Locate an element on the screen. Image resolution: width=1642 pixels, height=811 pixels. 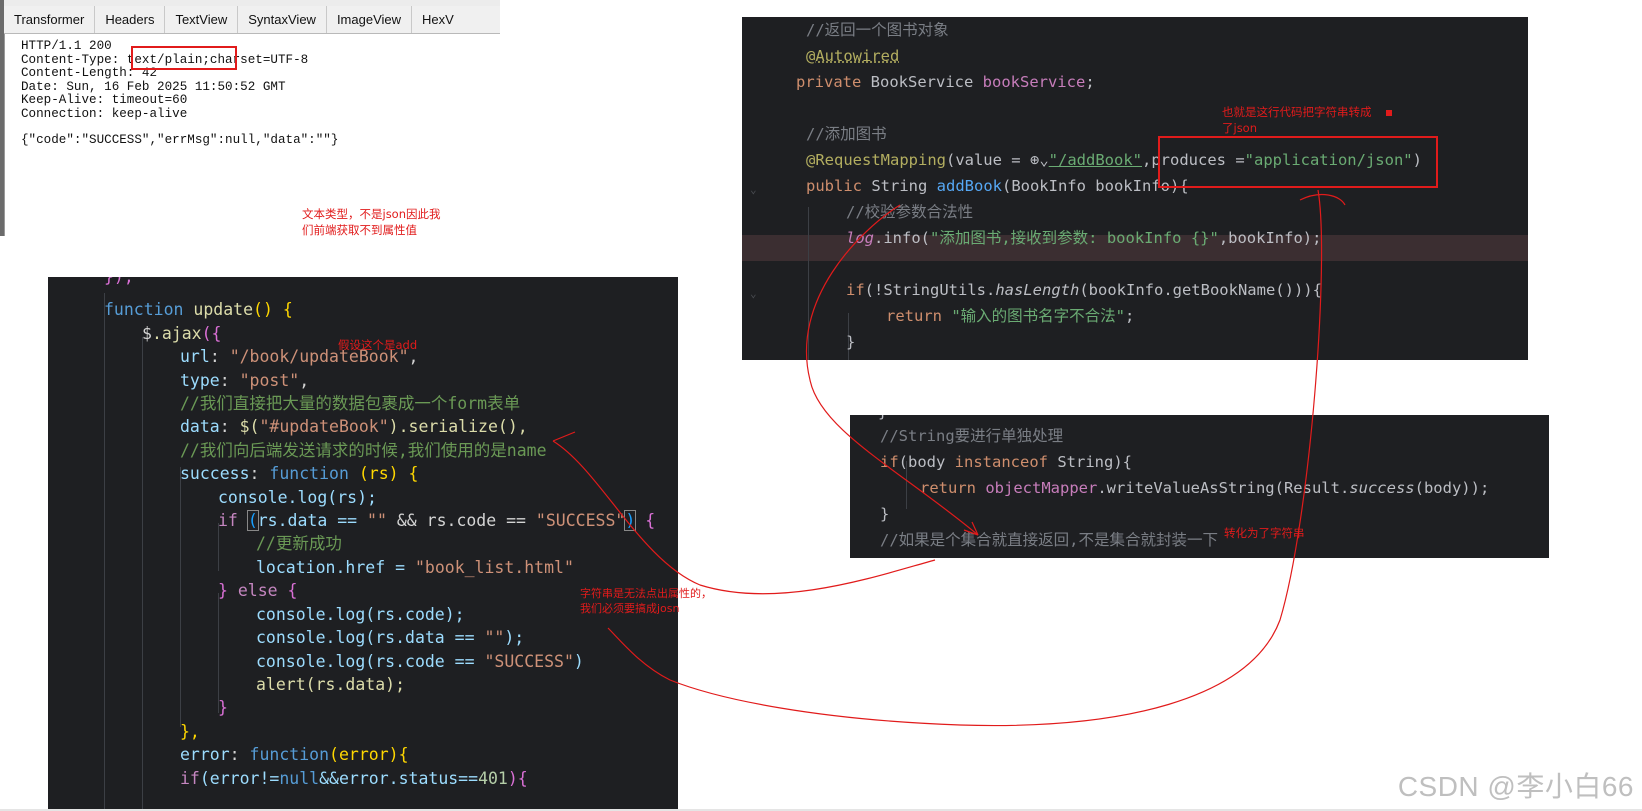
content-type-highlight-box is located at coordinates (184, 58).